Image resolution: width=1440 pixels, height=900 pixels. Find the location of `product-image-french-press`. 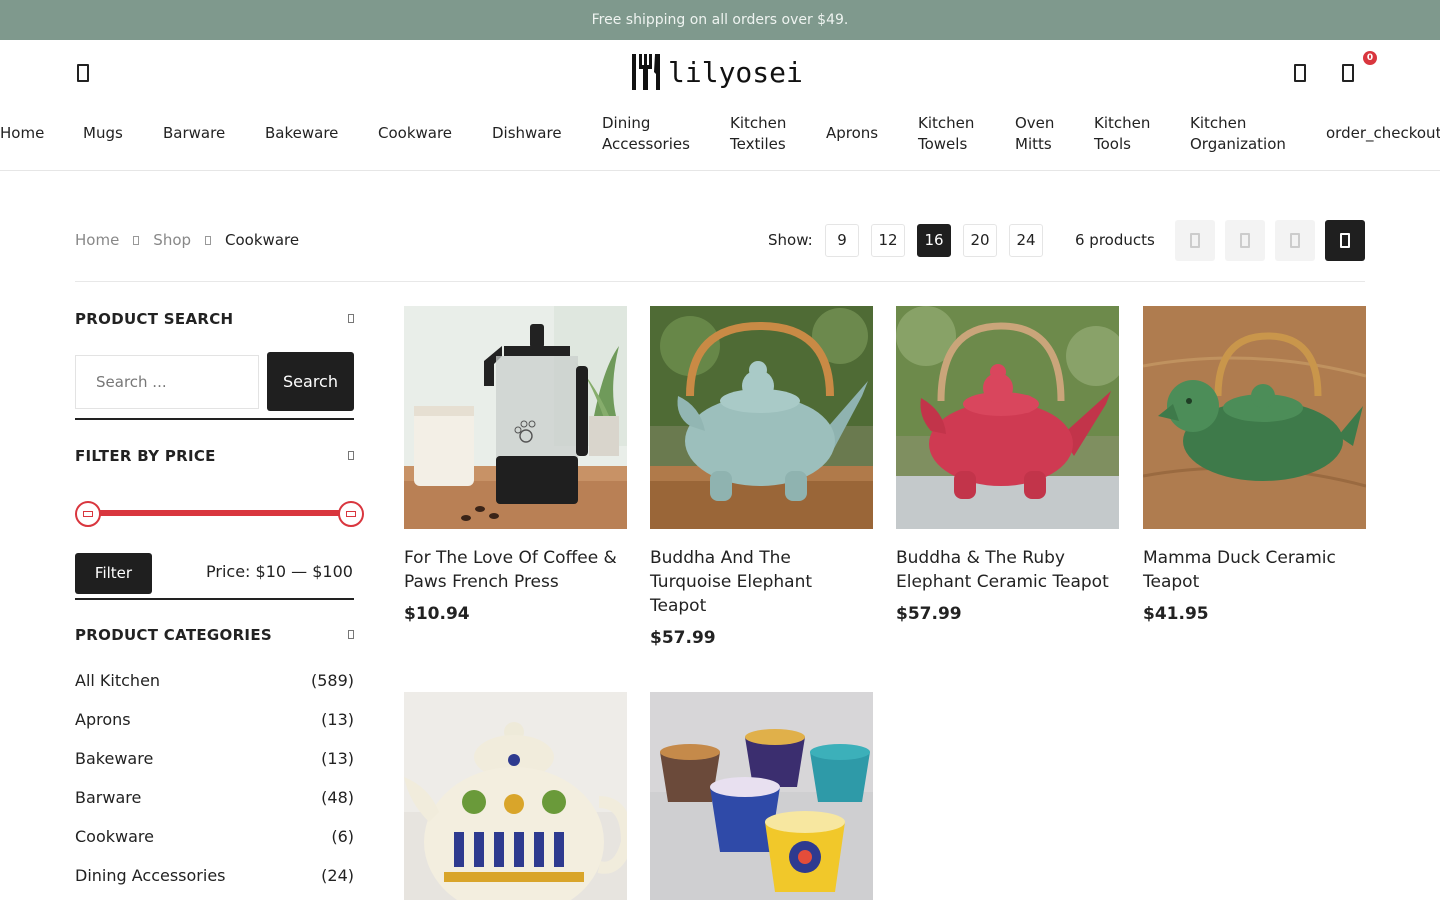

product-image-french-press is located at coordinates (515, 417).